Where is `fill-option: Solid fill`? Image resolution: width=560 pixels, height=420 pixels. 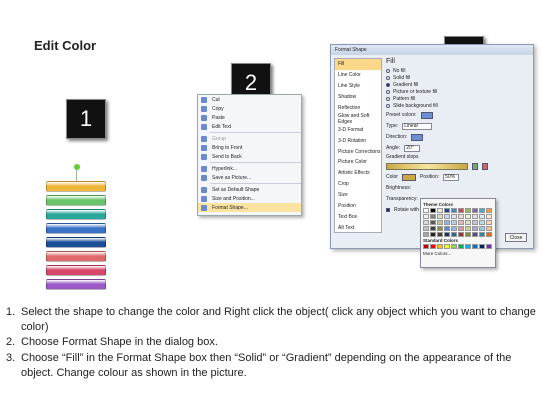 fill-option: Solid fill is located at coordinates (458, 77).